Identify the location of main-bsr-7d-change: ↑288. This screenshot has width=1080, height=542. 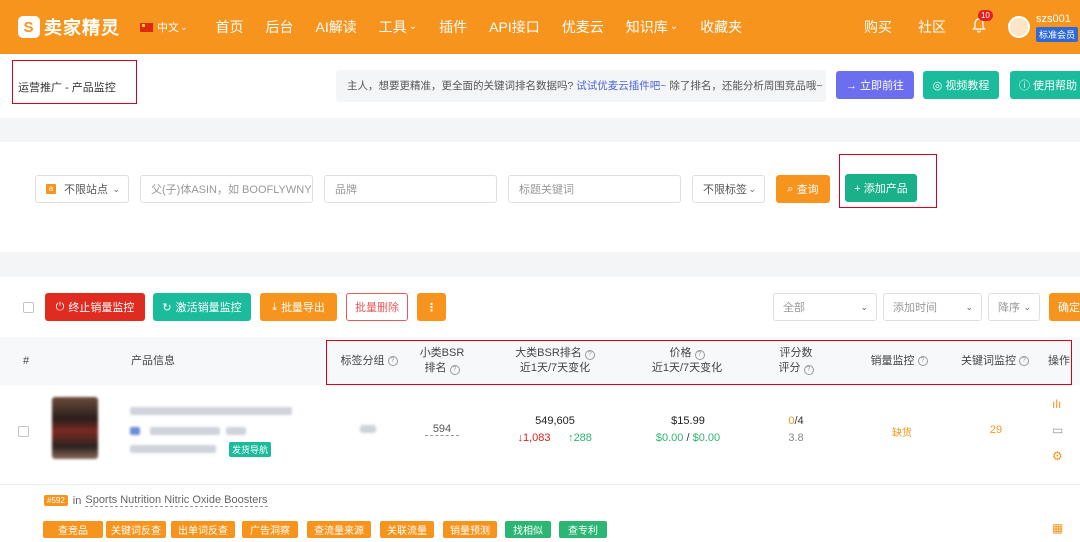
(580, 438).